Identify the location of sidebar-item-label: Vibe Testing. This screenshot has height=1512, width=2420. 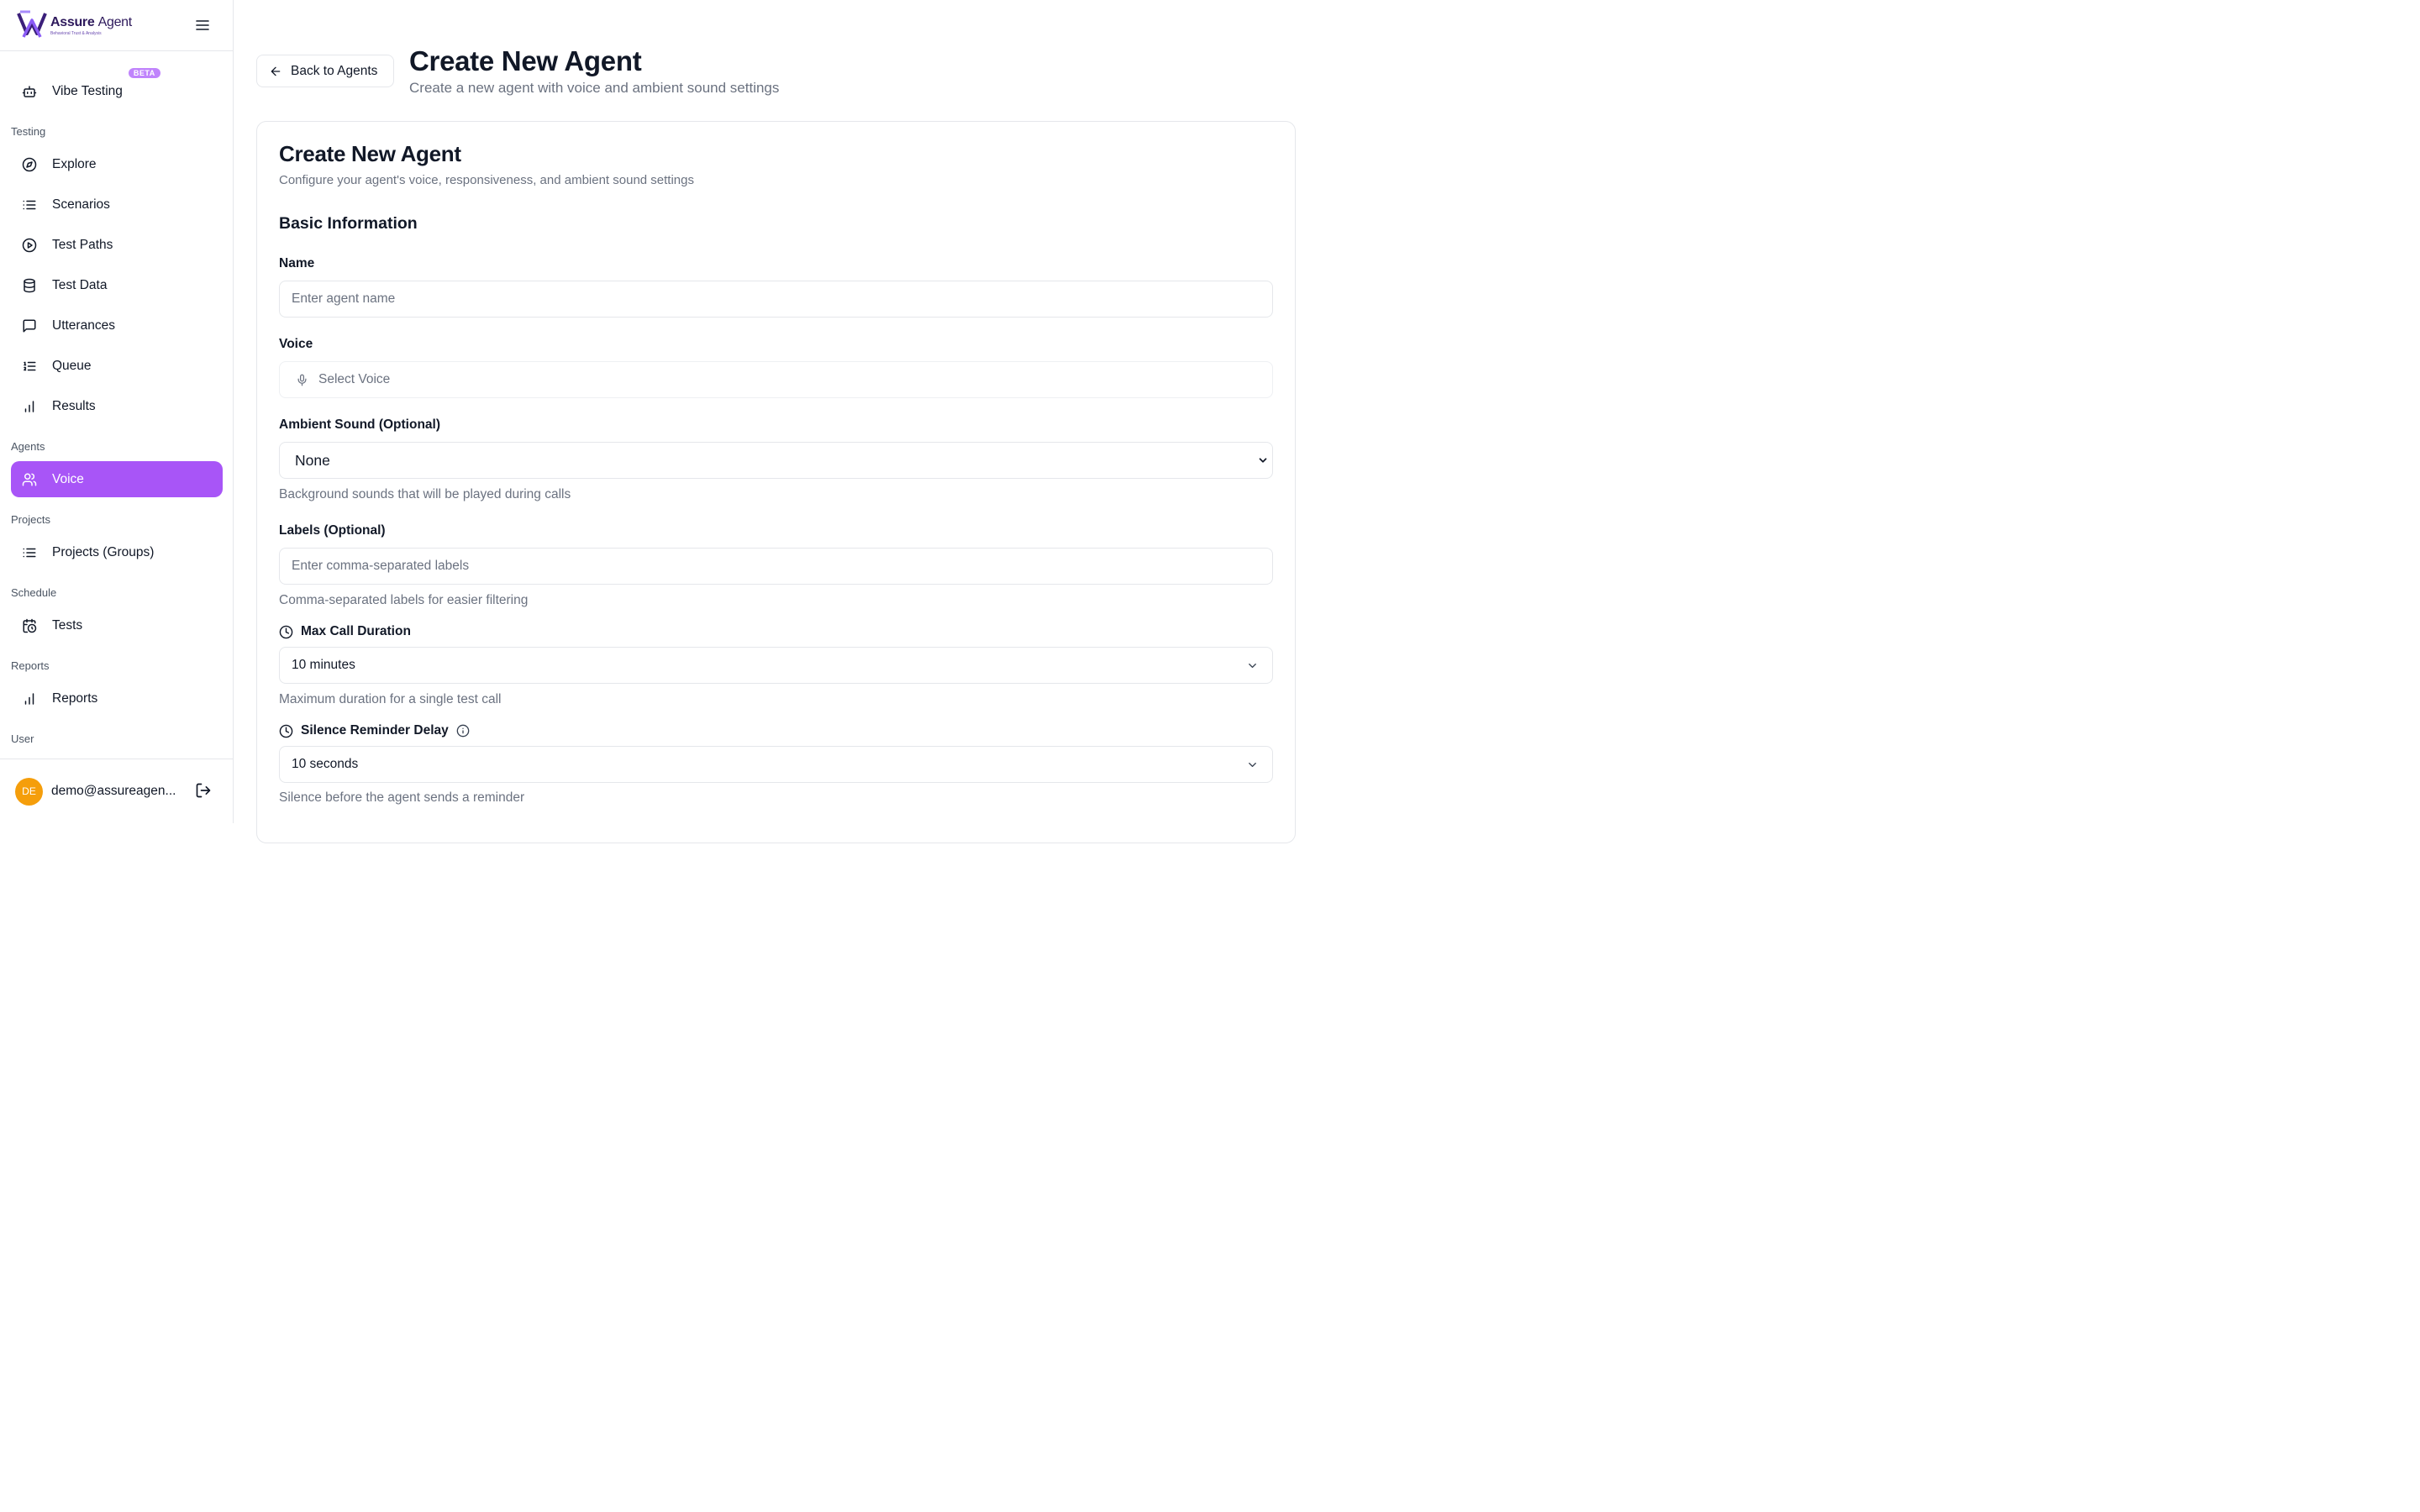
(87, 90).